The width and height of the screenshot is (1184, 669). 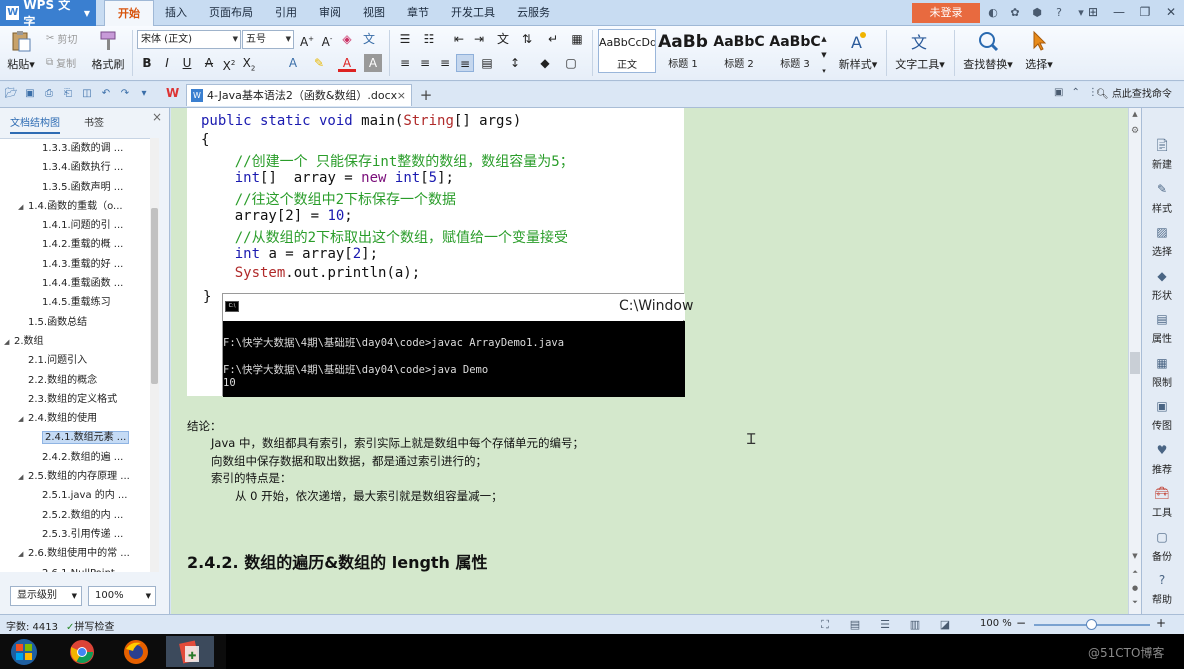 What do you see at coordinates (90, 625) in the screenshot?
I see `spell-check-status: ✓拼写检查` at bounding box center [90, 625].